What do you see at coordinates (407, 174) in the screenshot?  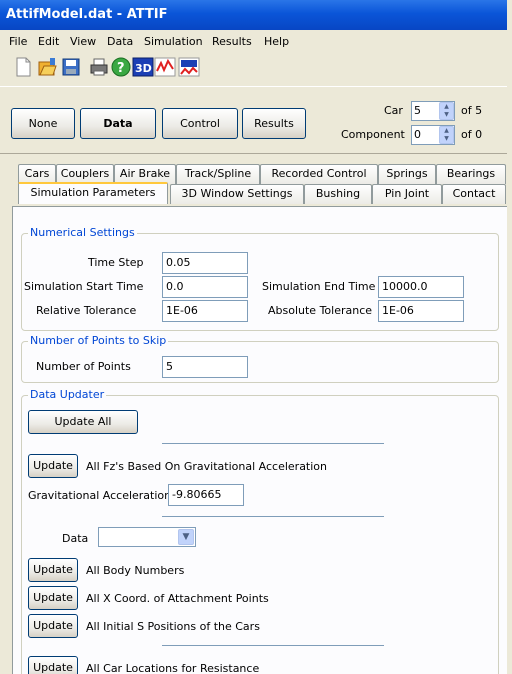 I see `tab-springs: Springs` at bounding box center [407, 174].